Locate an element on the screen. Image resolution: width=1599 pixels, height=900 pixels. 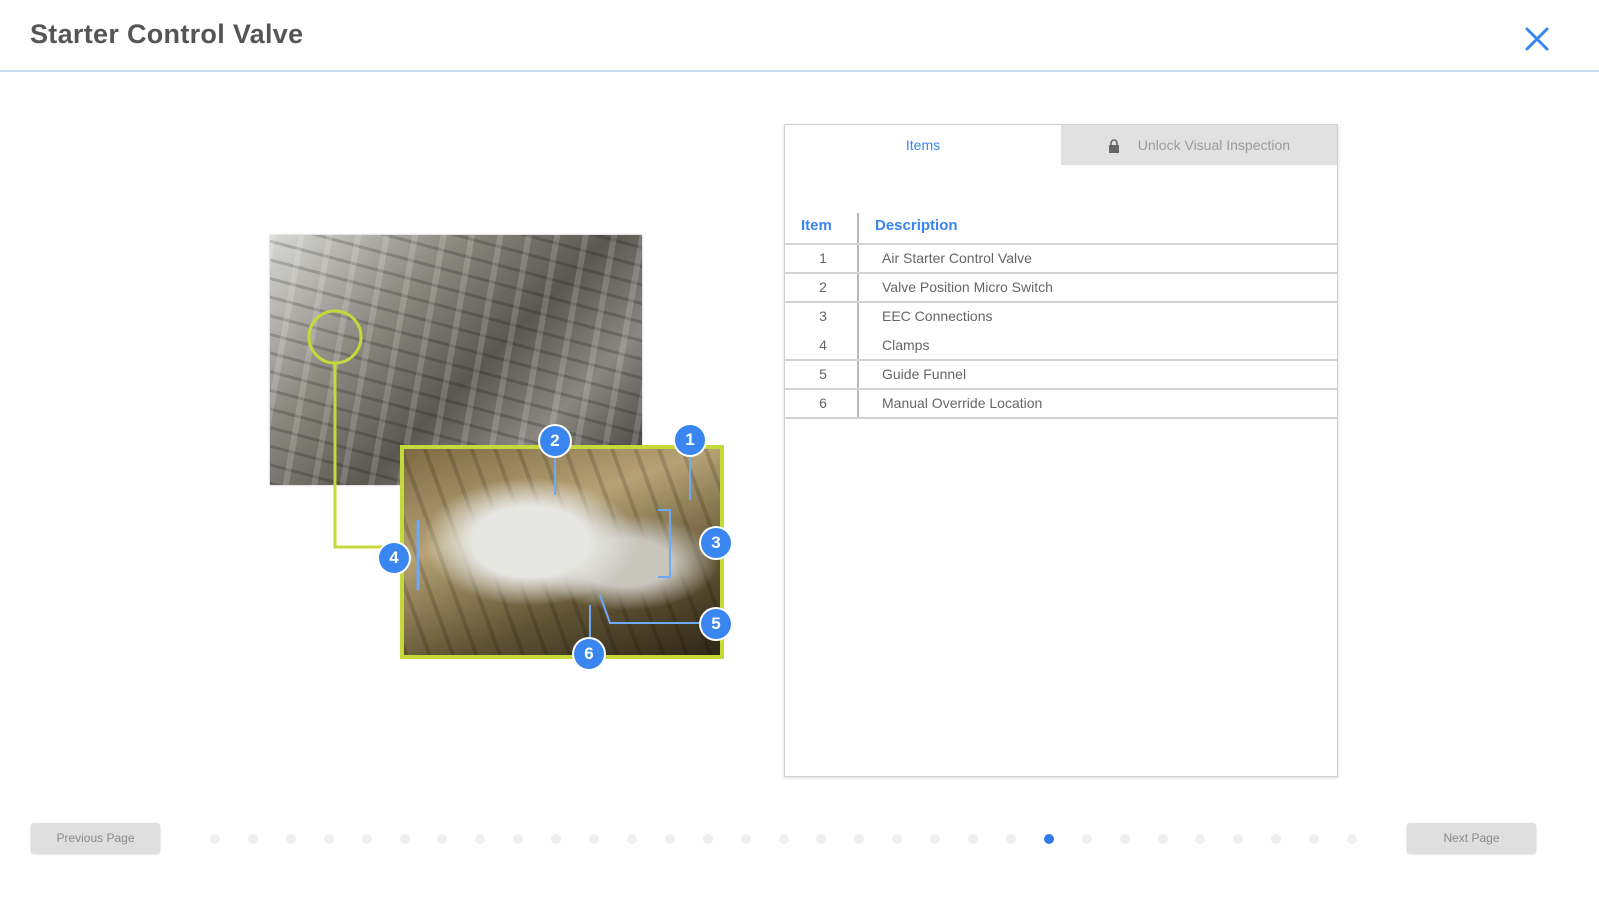
item-description: EEC Connections is located at coordinates (937, 316).